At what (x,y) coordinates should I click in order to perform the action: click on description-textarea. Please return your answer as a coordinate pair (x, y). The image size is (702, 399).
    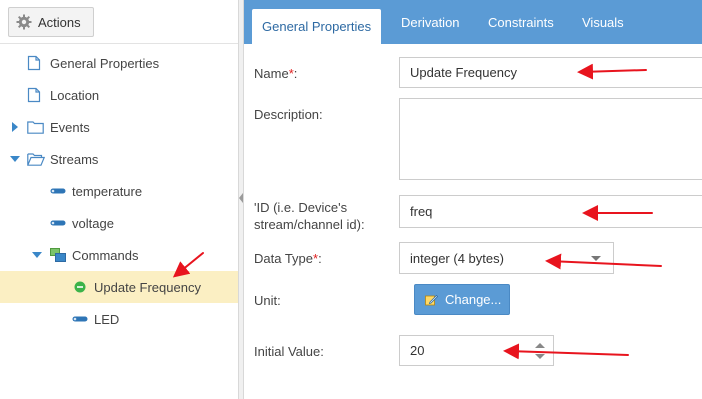
    Looking at the image, I should click on (550, 139).